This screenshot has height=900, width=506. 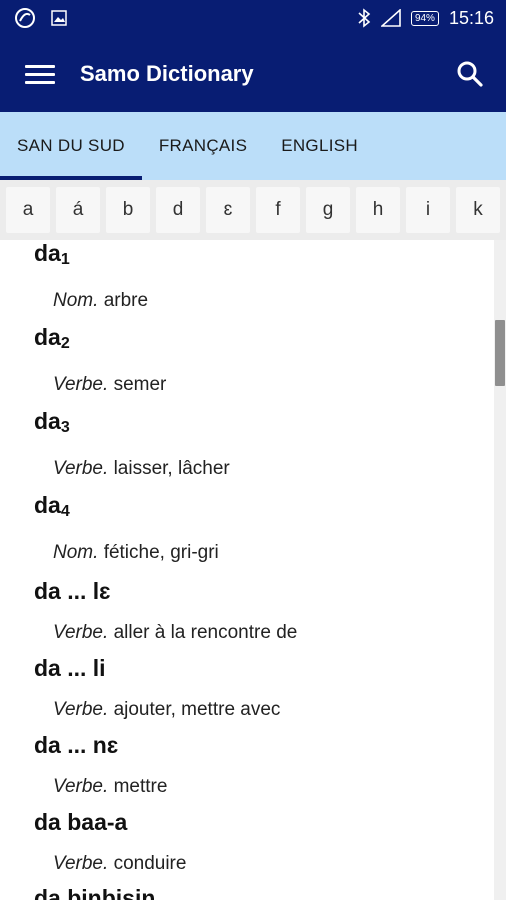 What do you see at coordinates (59, 18) in the screenshot?
I see `image-icon` at bounding box center [59, 18].